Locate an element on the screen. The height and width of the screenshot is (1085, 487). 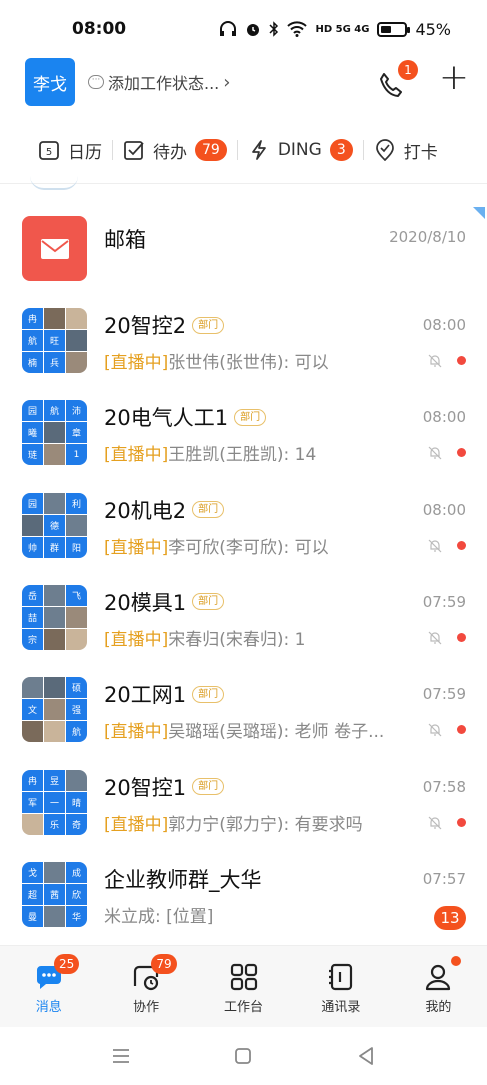
avatar-cell: 岳 is located at coordinates (32, 595).